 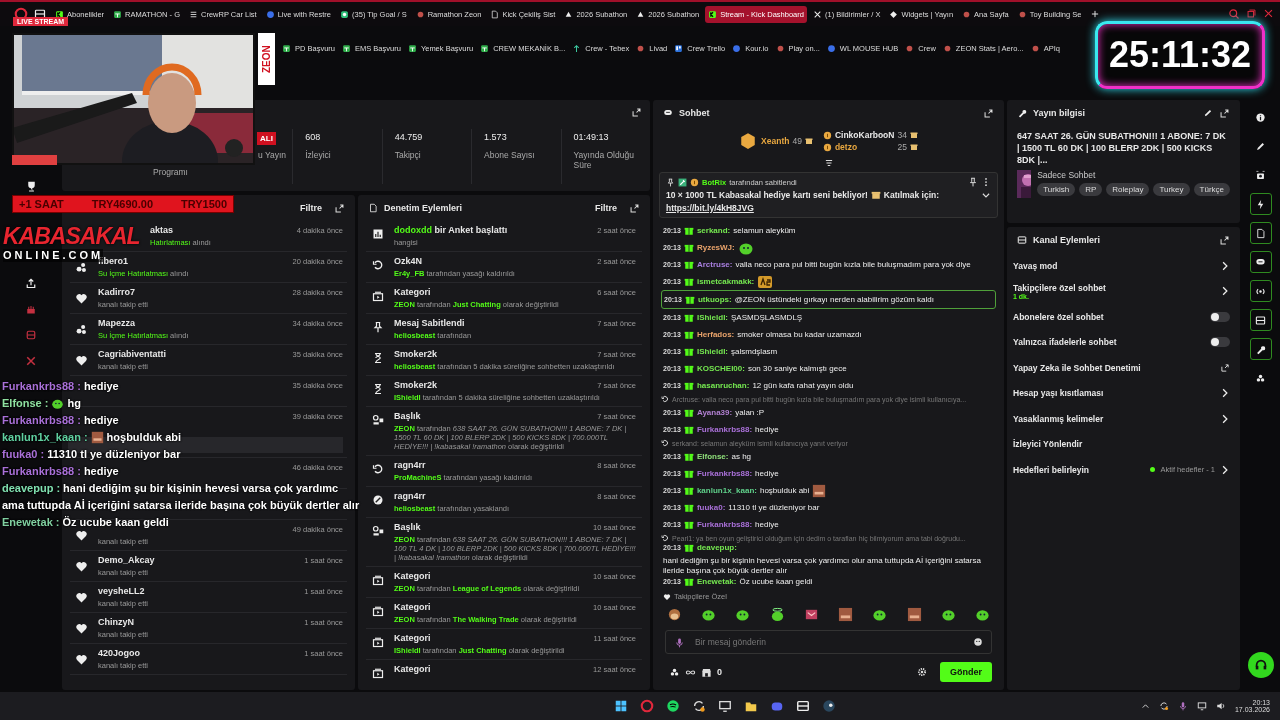 I want to click on sync-icon, so click(x=1163, y=706).